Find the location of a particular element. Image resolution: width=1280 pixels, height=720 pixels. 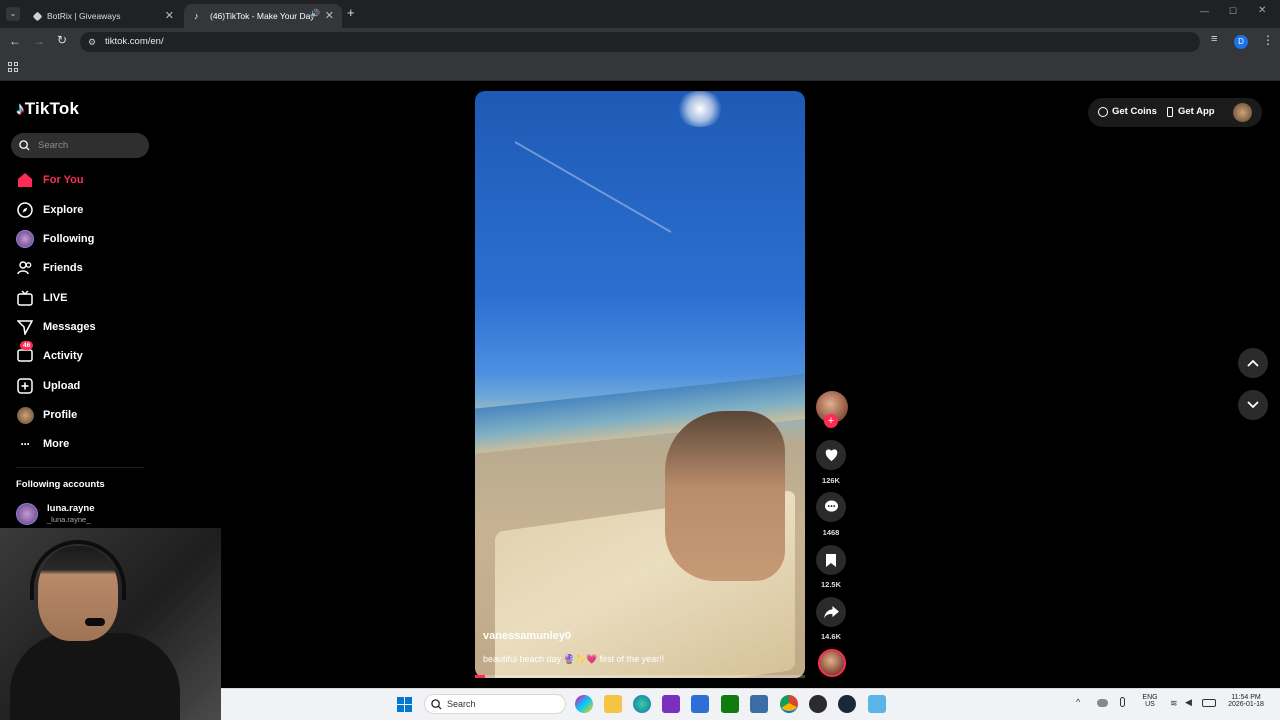

nav-friends: Friends is located at coordinates (49, 268).